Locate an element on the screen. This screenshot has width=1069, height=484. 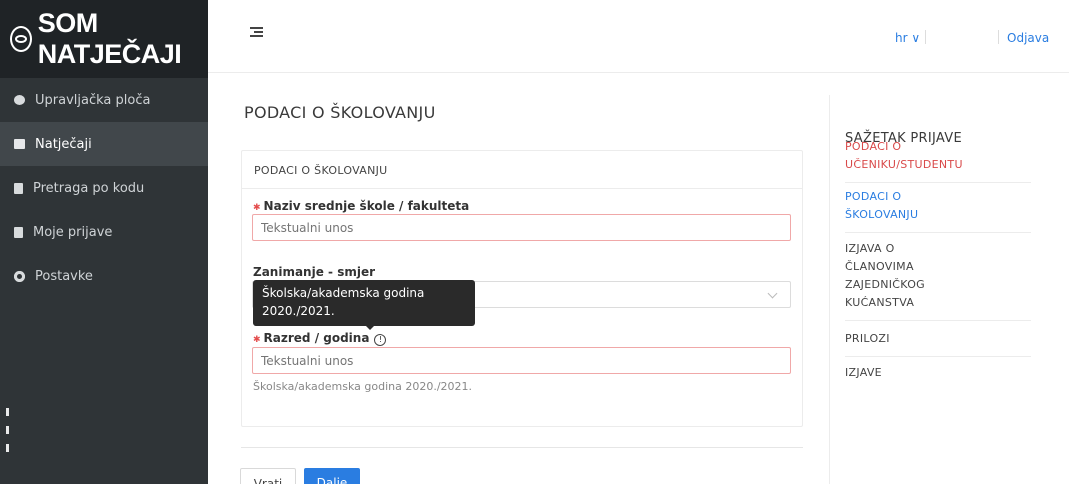
summary-item-line: ZAJEDNIČKOG is located at coordinates (885, 284).